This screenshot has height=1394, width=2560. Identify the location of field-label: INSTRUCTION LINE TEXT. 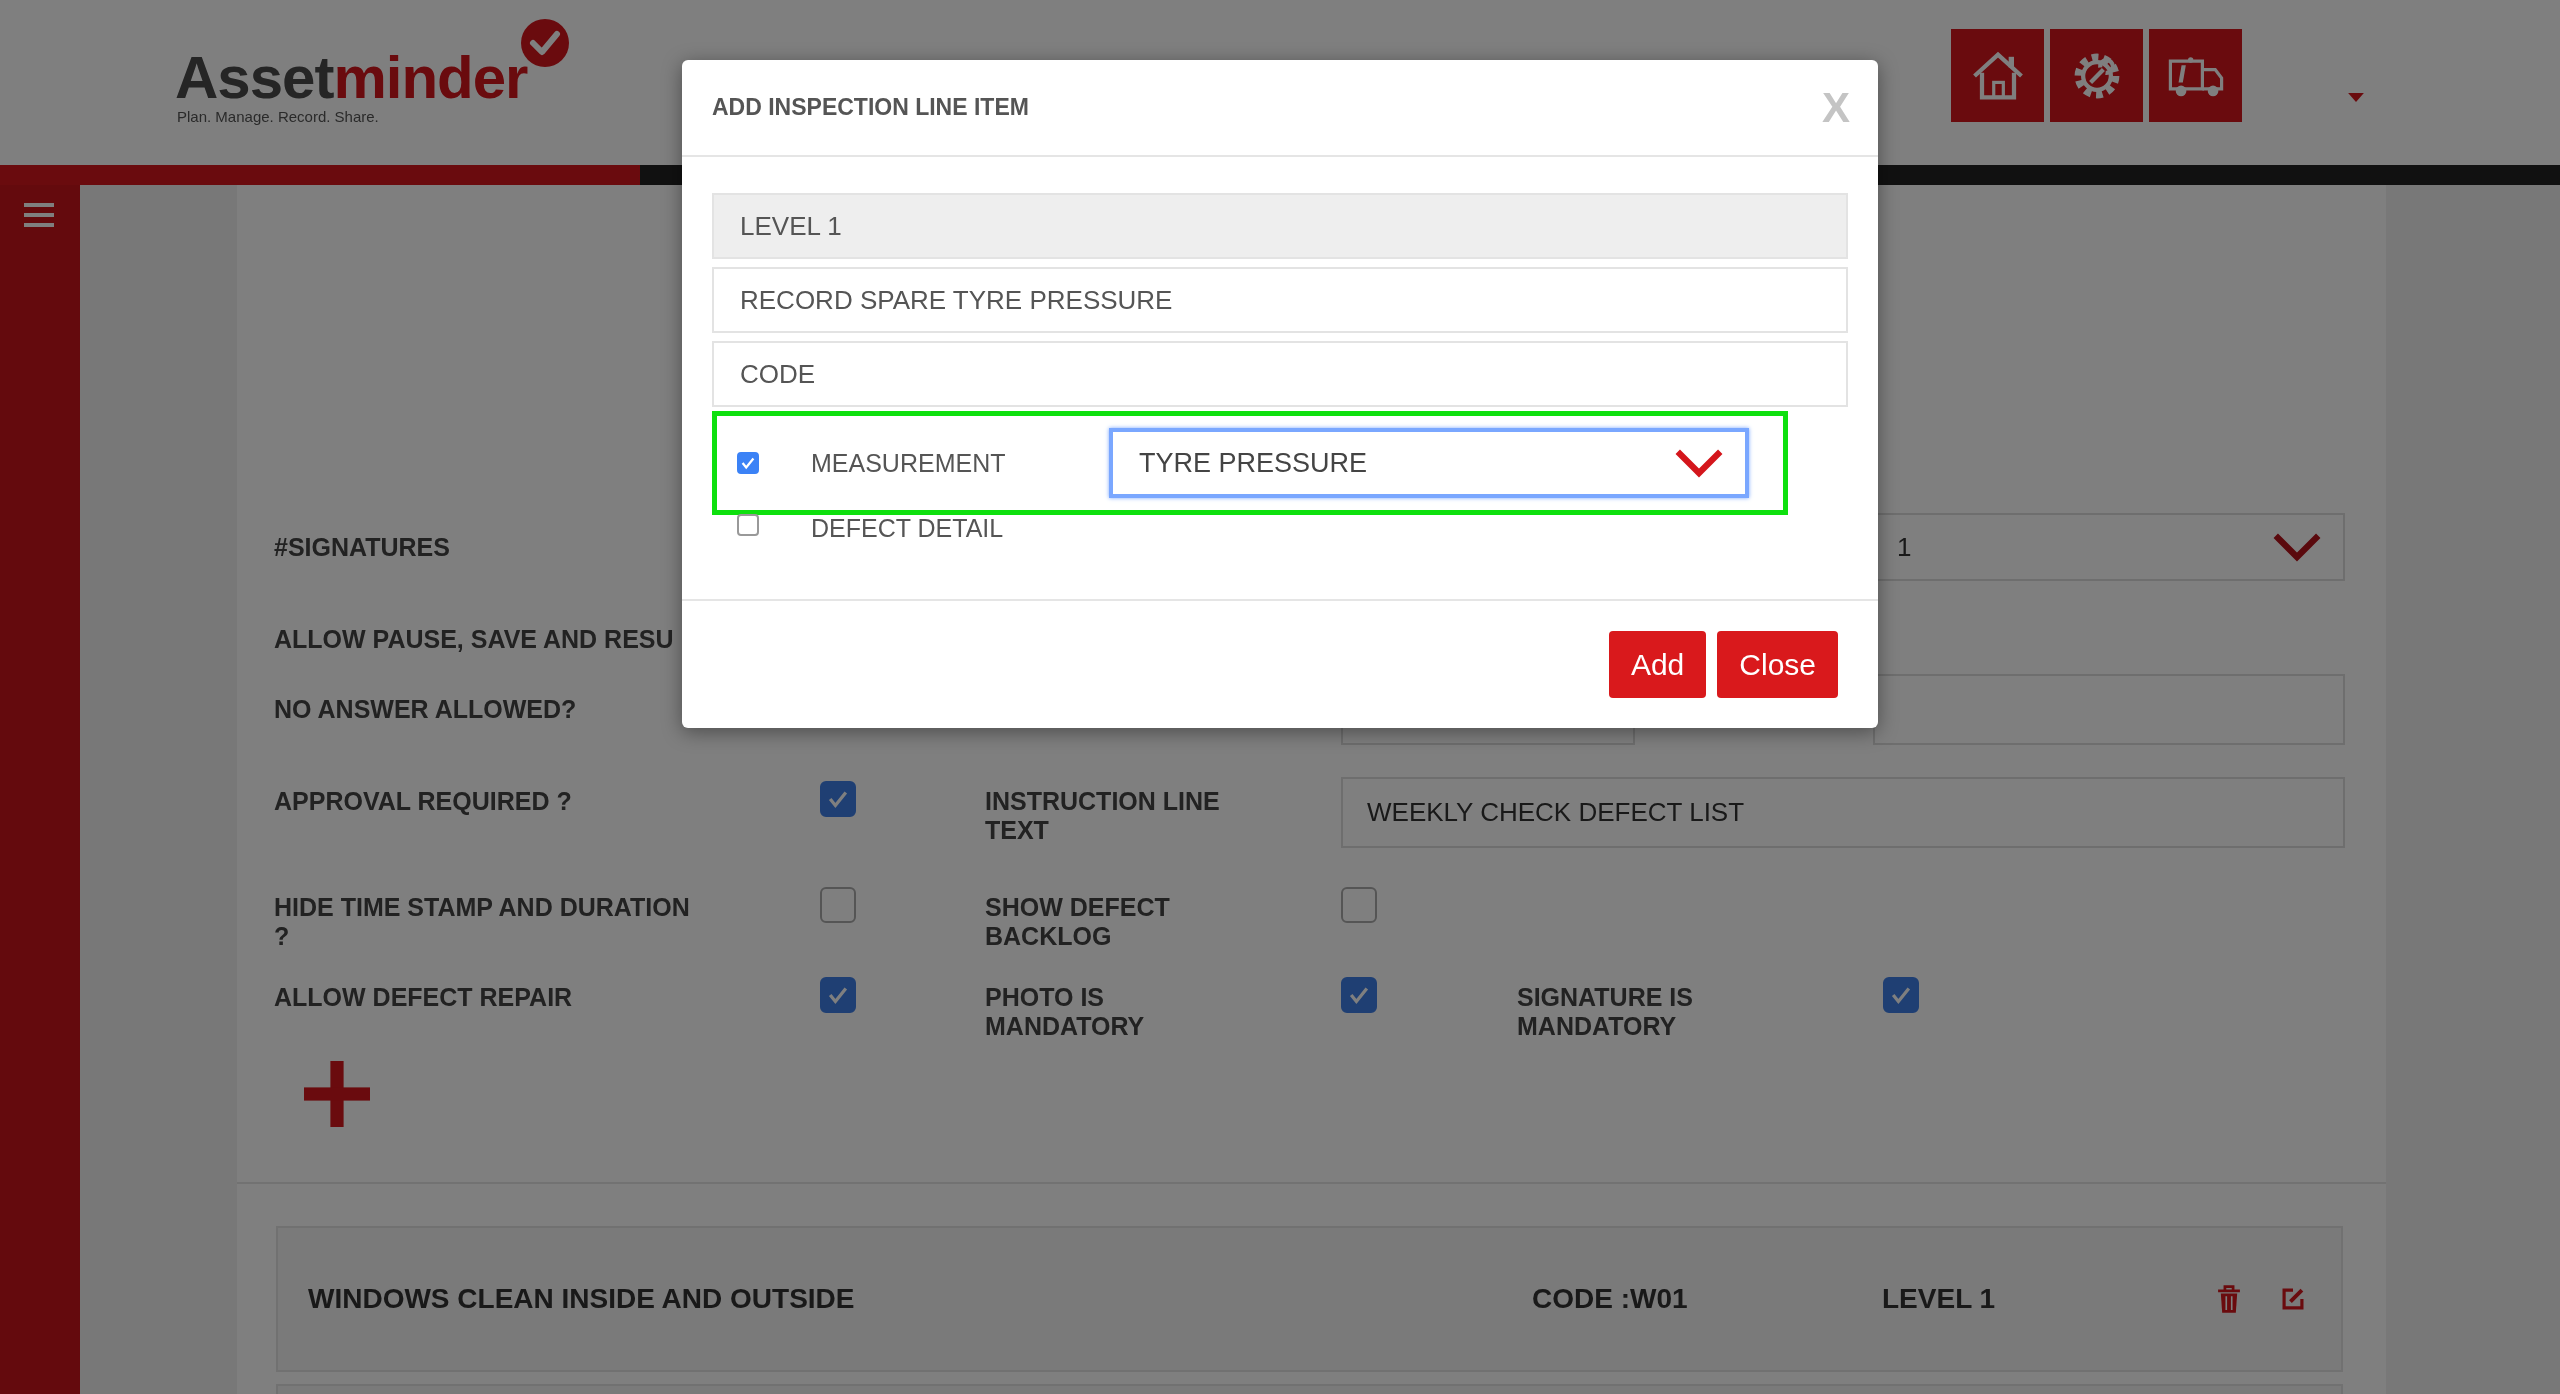
(1103, 815).